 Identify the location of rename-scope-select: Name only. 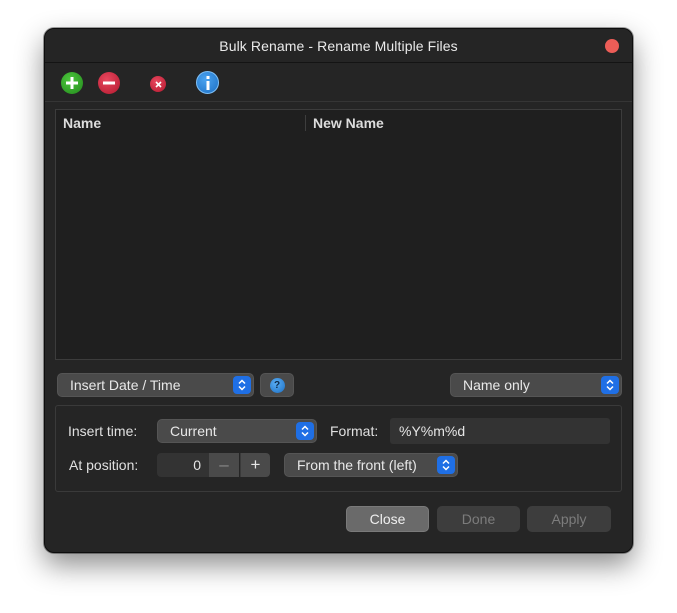
(536, 385).